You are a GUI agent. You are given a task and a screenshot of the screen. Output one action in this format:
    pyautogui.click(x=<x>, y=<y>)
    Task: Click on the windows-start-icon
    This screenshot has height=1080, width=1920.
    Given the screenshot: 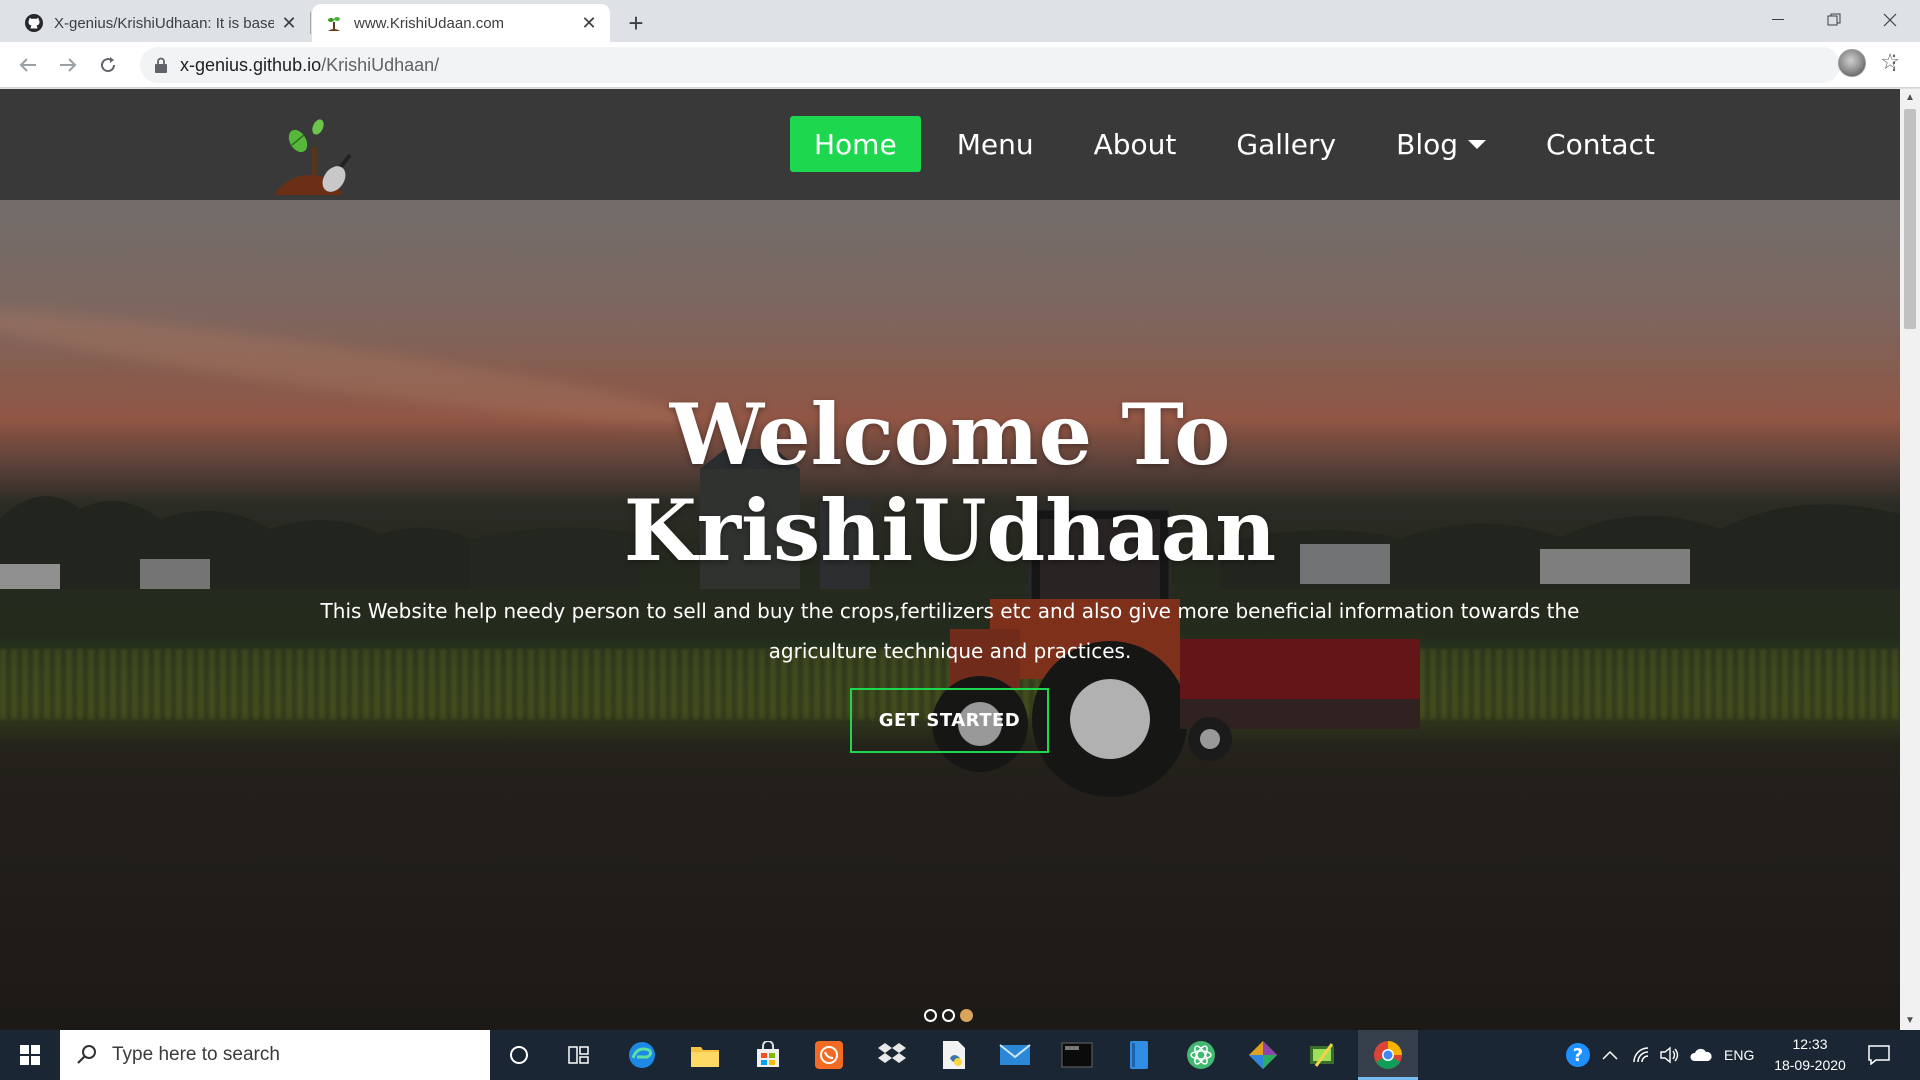 What is the action you would take?
    pyautogui.click(x=30, y=1055)
    